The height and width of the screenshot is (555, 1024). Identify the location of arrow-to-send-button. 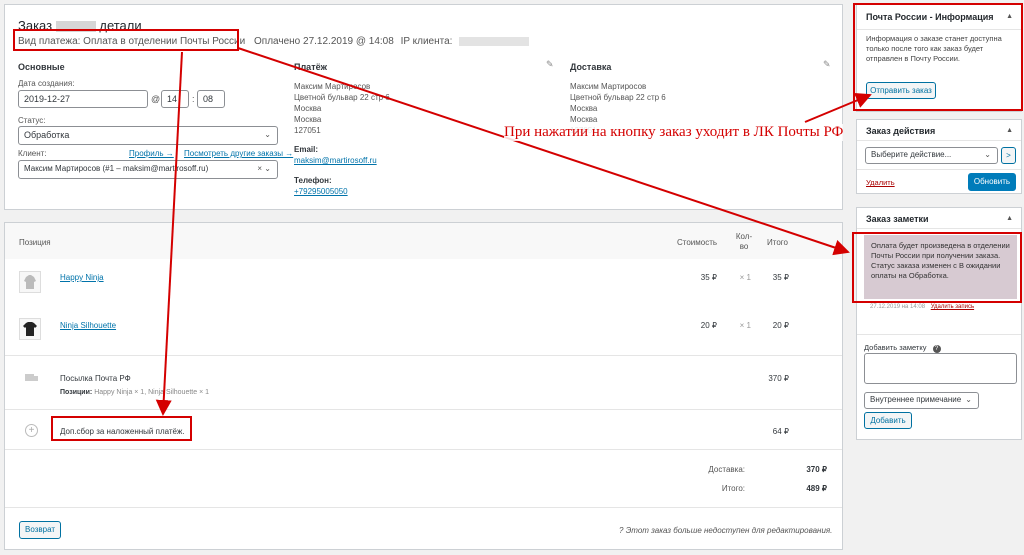
(838, 107).